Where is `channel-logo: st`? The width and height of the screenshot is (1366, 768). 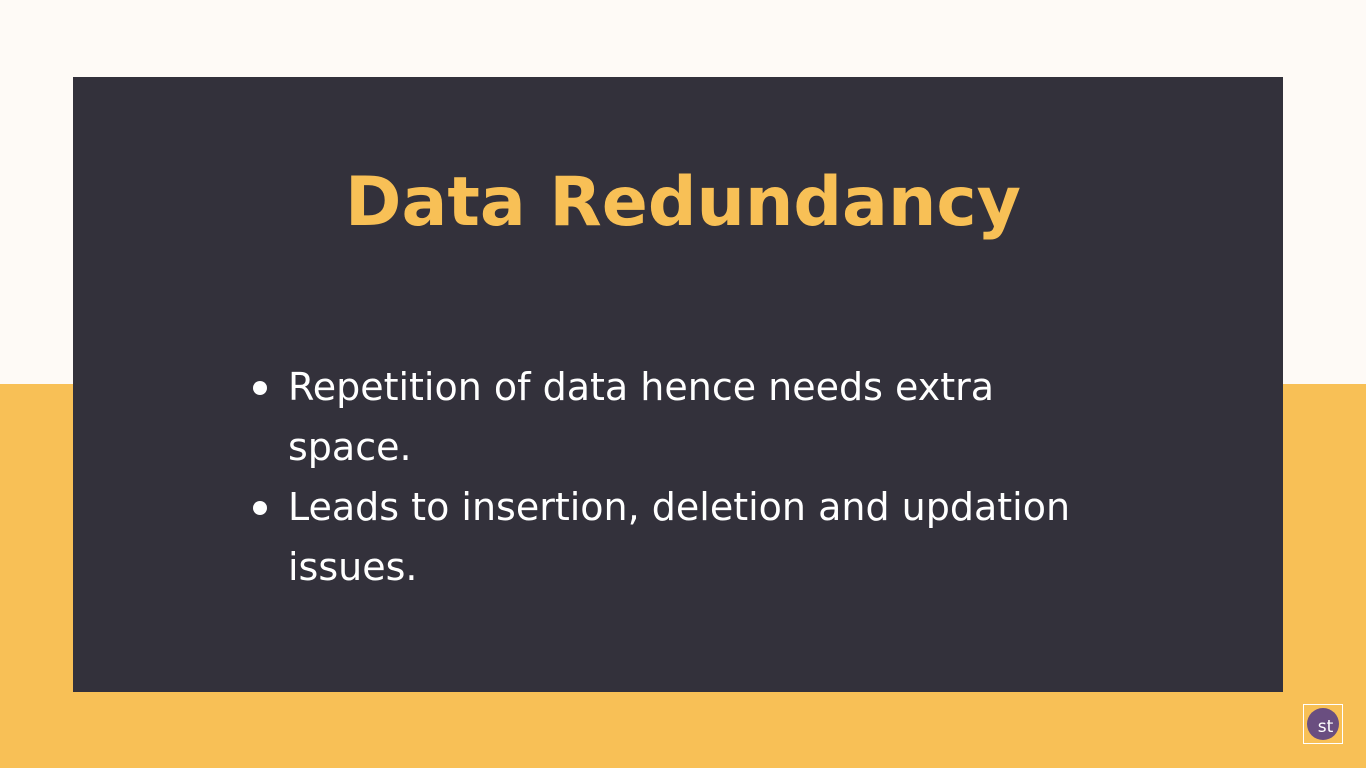 channel-logo: st is located at coordinates (1323, 724).